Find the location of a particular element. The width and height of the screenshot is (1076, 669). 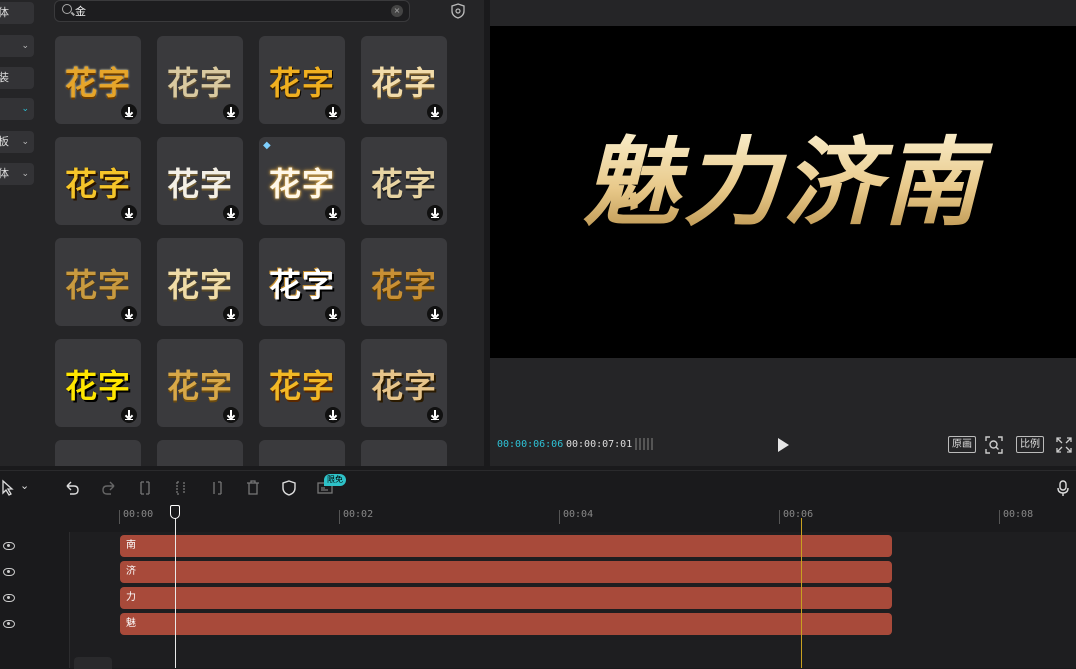

time-ruler: 00:00 00:02 00:04 00:06 00:08 is located at coordinates (538, 516).